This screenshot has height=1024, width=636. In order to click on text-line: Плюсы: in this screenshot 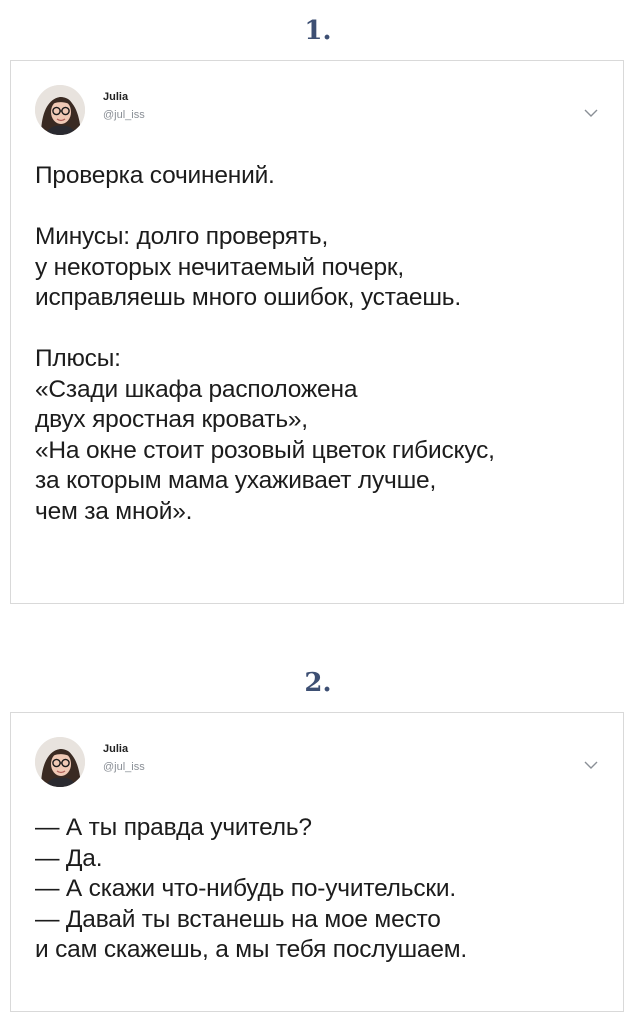, I will do `click(78, 358)`.